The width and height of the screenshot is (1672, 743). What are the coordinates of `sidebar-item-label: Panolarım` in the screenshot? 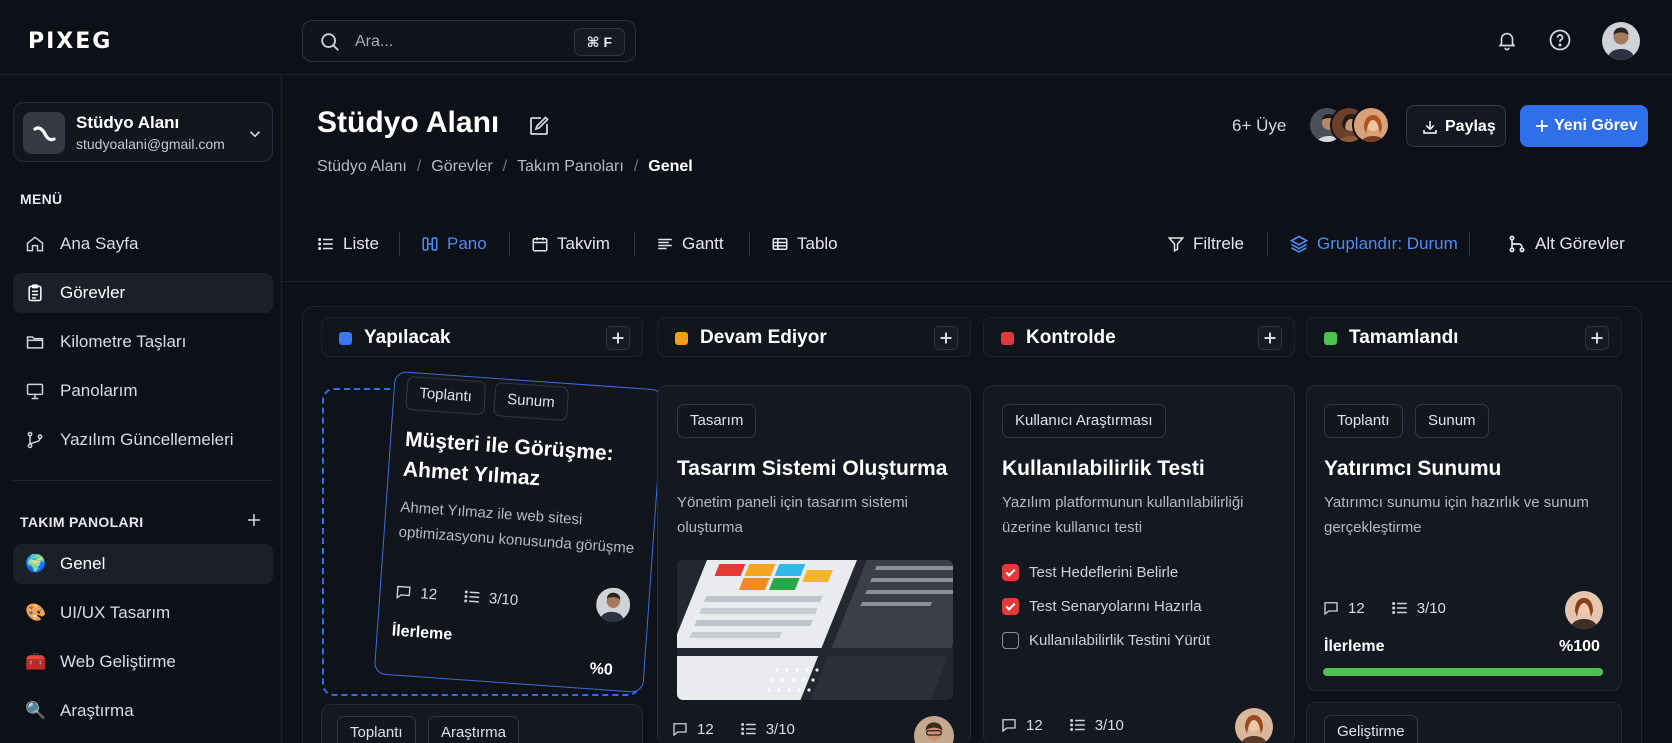 It's located at (99, 390).